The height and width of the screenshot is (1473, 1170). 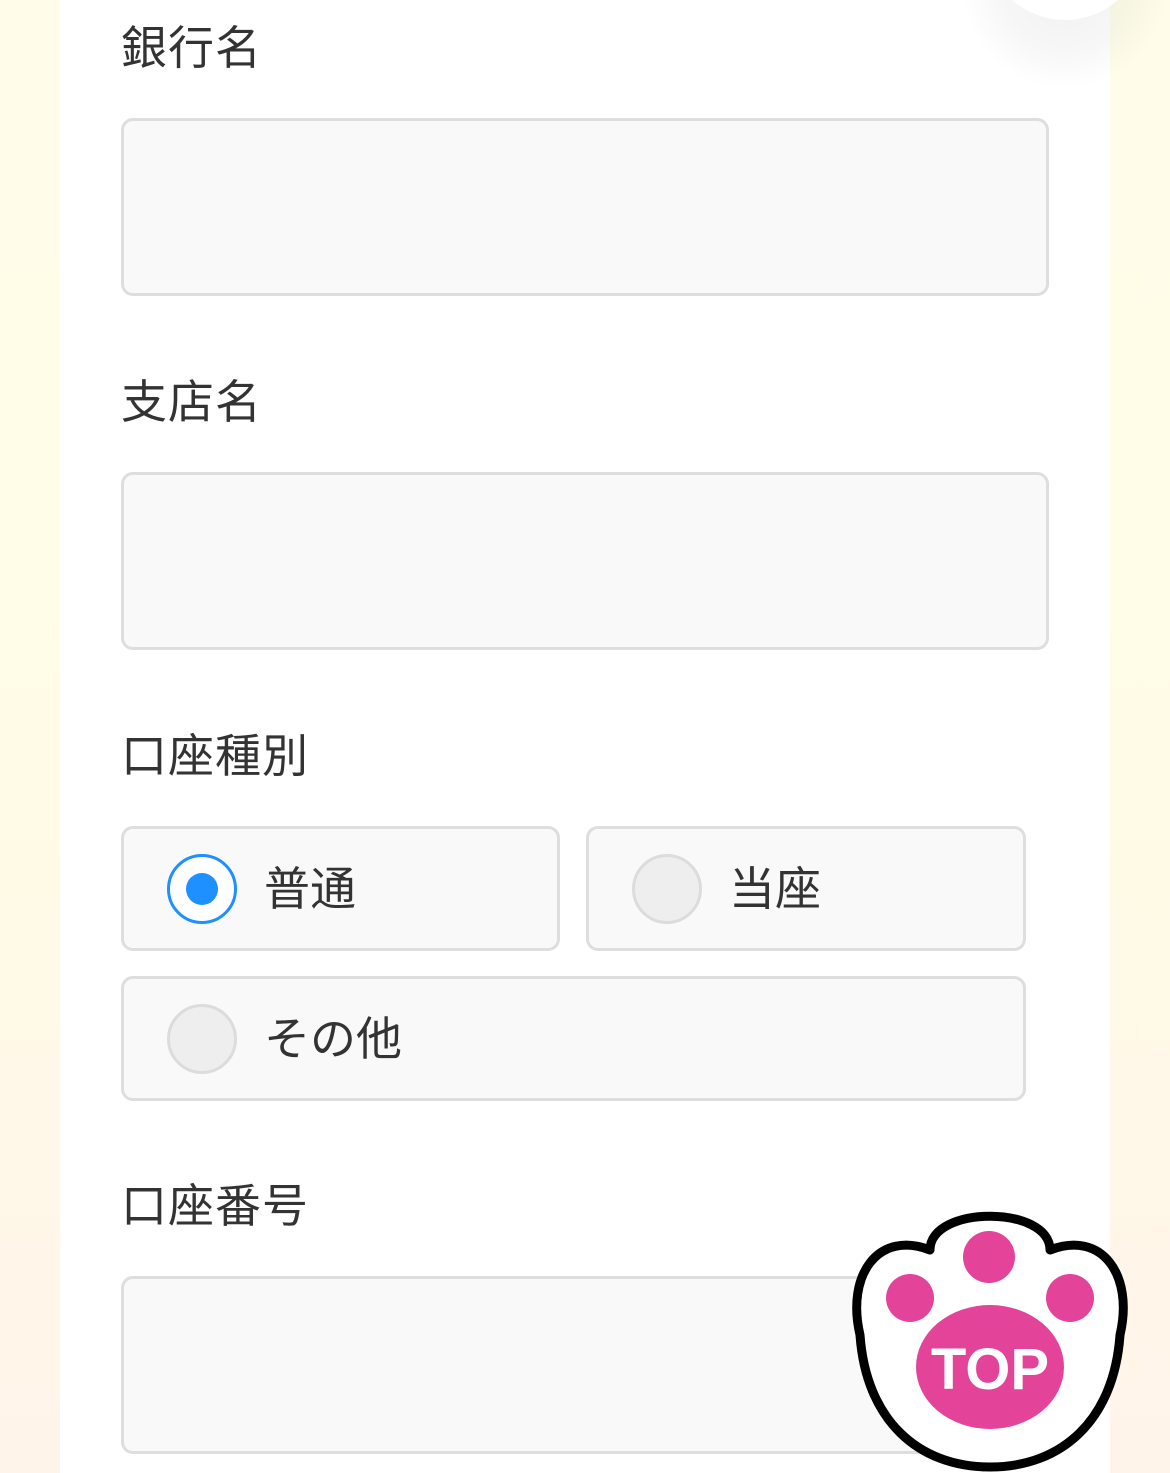 What do you see at coordinates (202, 889) in the screenshot?
I see `radio-checked-icon` at bounding box center [202, 889].